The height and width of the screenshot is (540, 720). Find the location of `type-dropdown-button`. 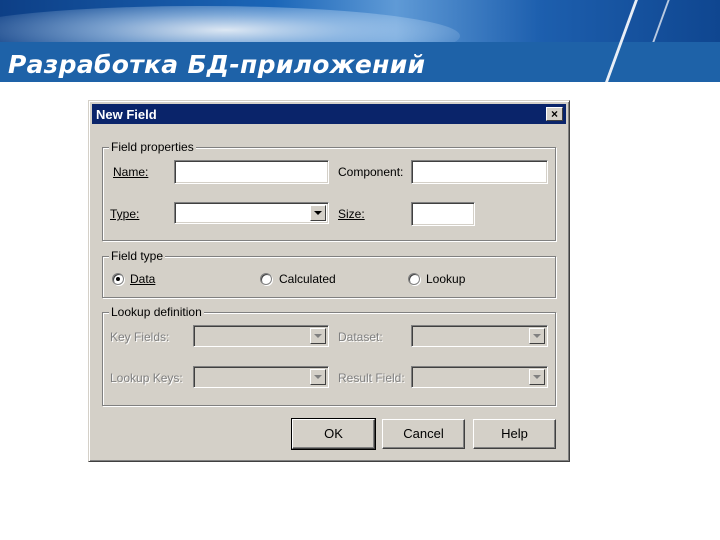

type-dropdown-button is located at coordinates (318, 213).